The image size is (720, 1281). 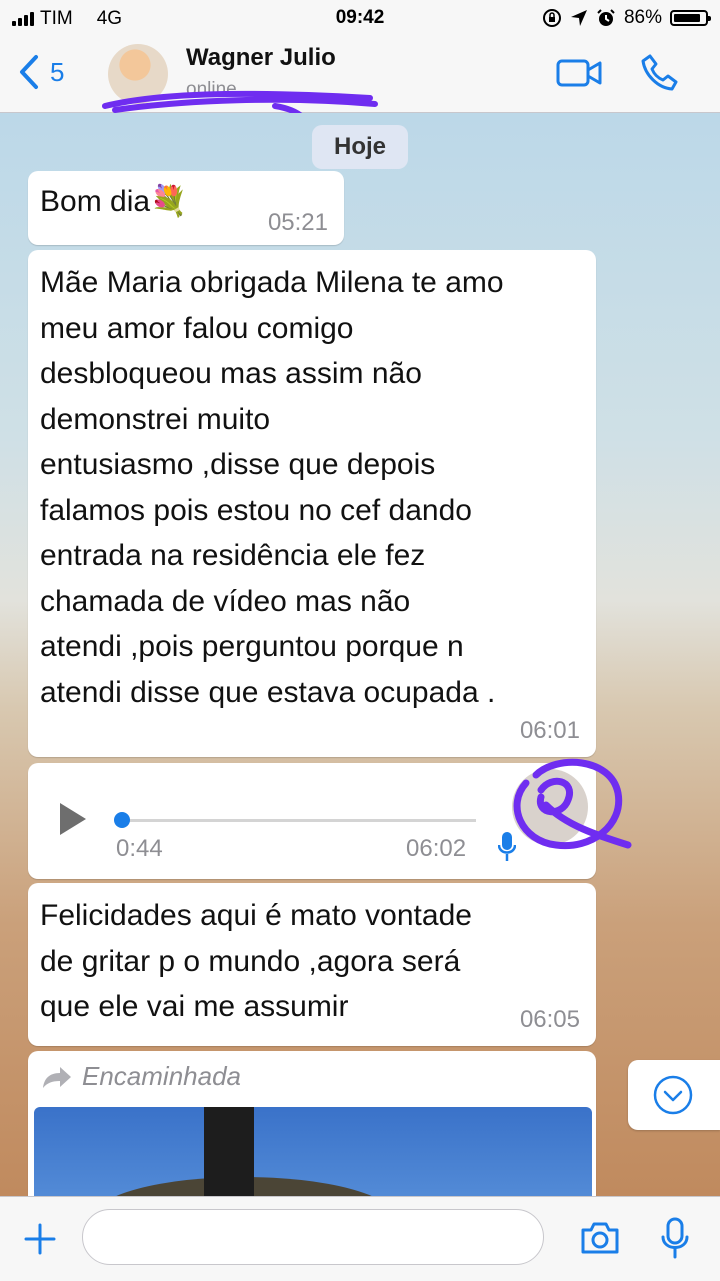 What do you see at coordinates (572, 804) in the screenshot?
I see `scribble-annotation` at bounding box center [572, 804].